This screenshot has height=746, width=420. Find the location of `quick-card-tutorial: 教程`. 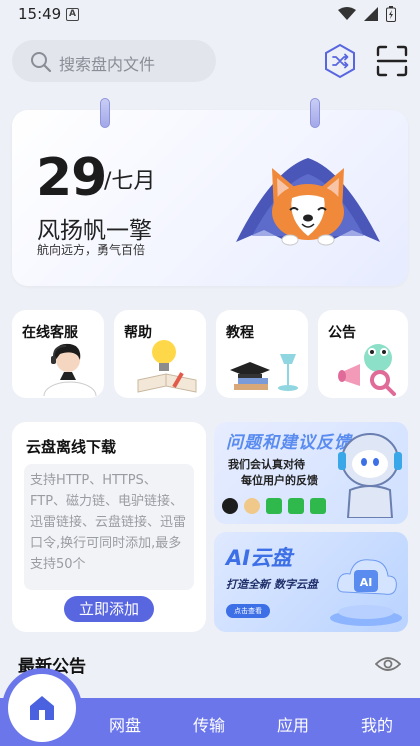

quick-card-tutorial: 教程 is located at coordinates (262, 354).